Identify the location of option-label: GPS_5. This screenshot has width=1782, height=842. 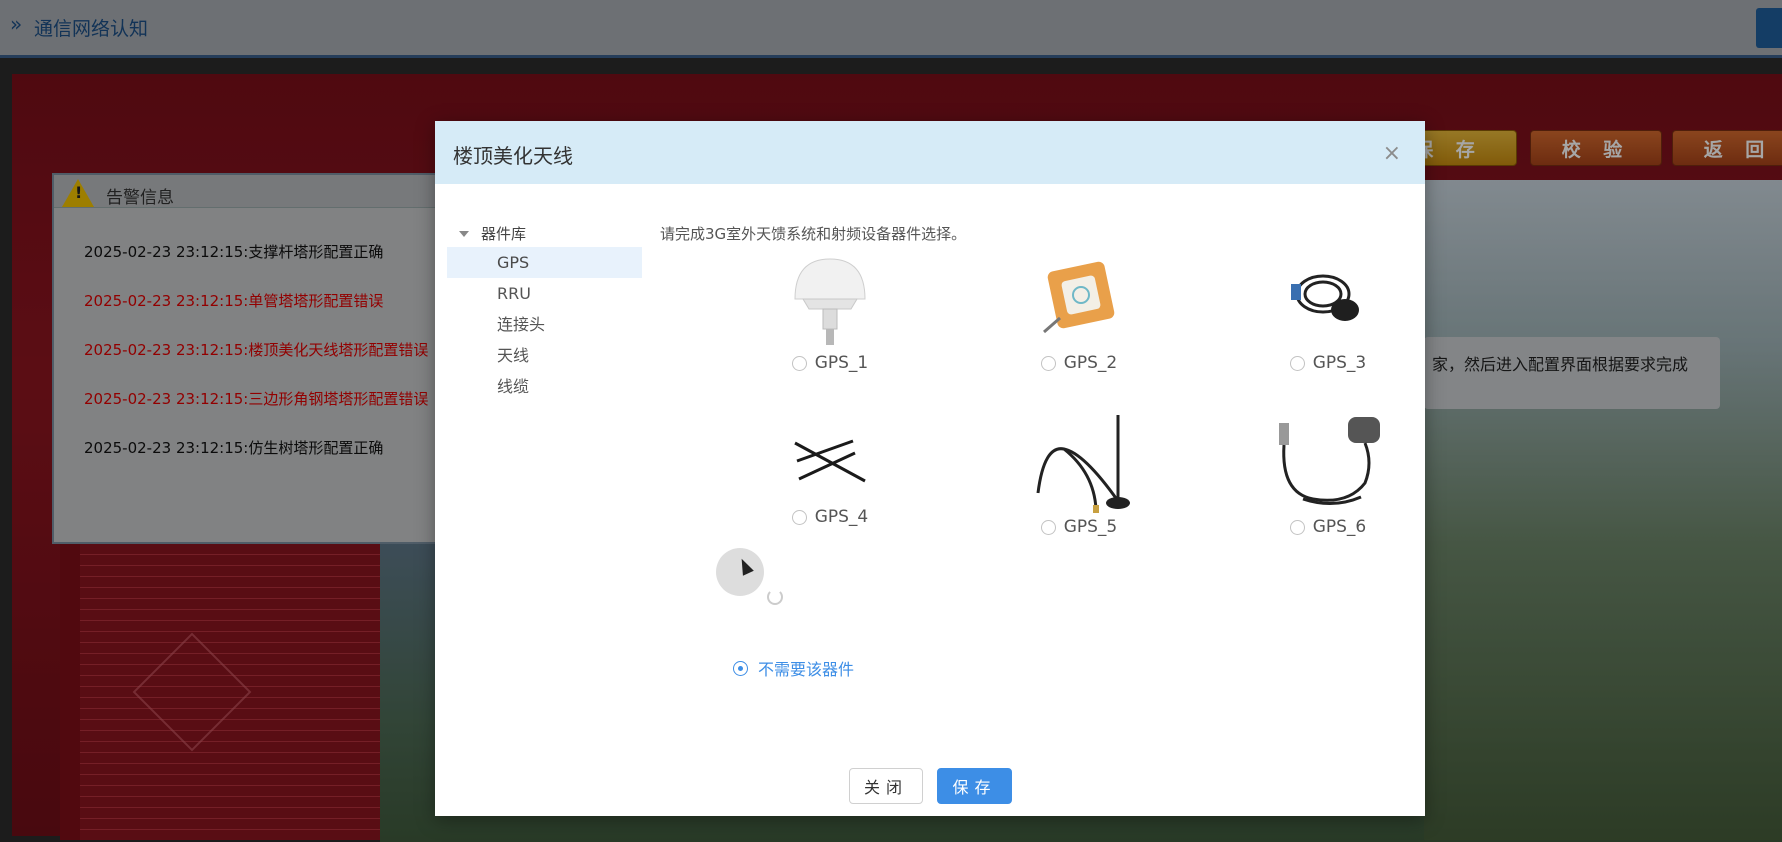
(1090, 527).